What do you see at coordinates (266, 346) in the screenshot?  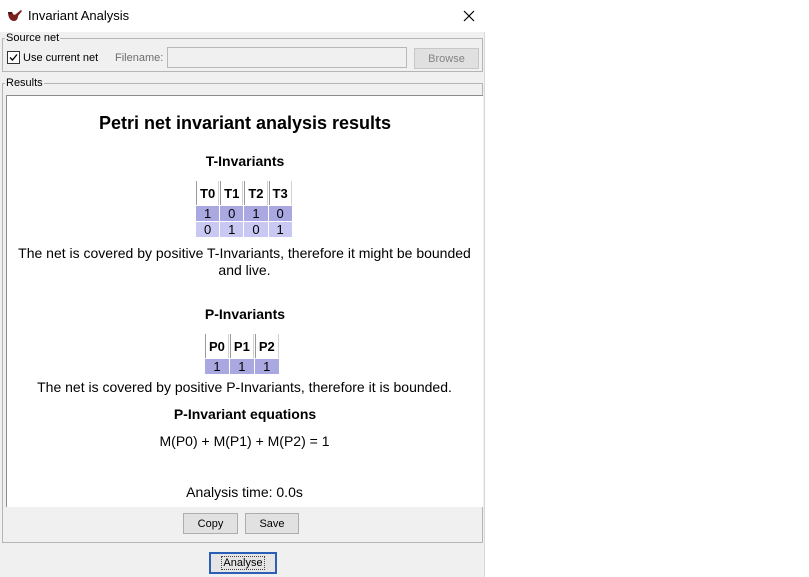 I see `table-header: P2` at bounding box center [266, 346].